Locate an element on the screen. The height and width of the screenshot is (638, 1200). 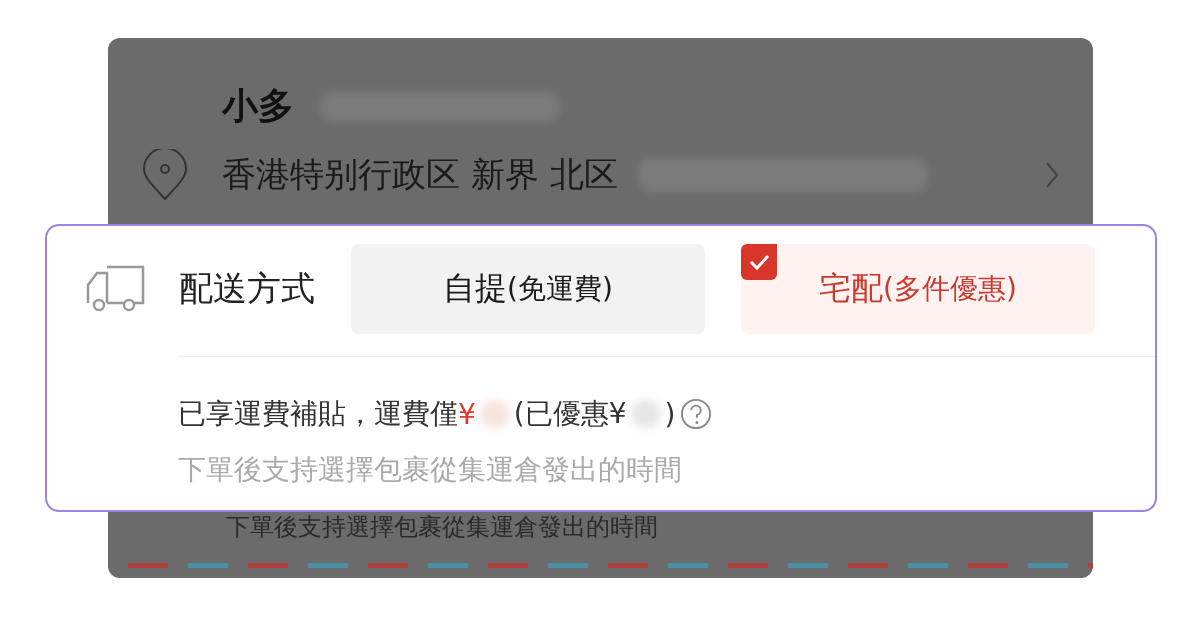
delivery-method-label: 配送方式 is located at coordinates (247, 288).